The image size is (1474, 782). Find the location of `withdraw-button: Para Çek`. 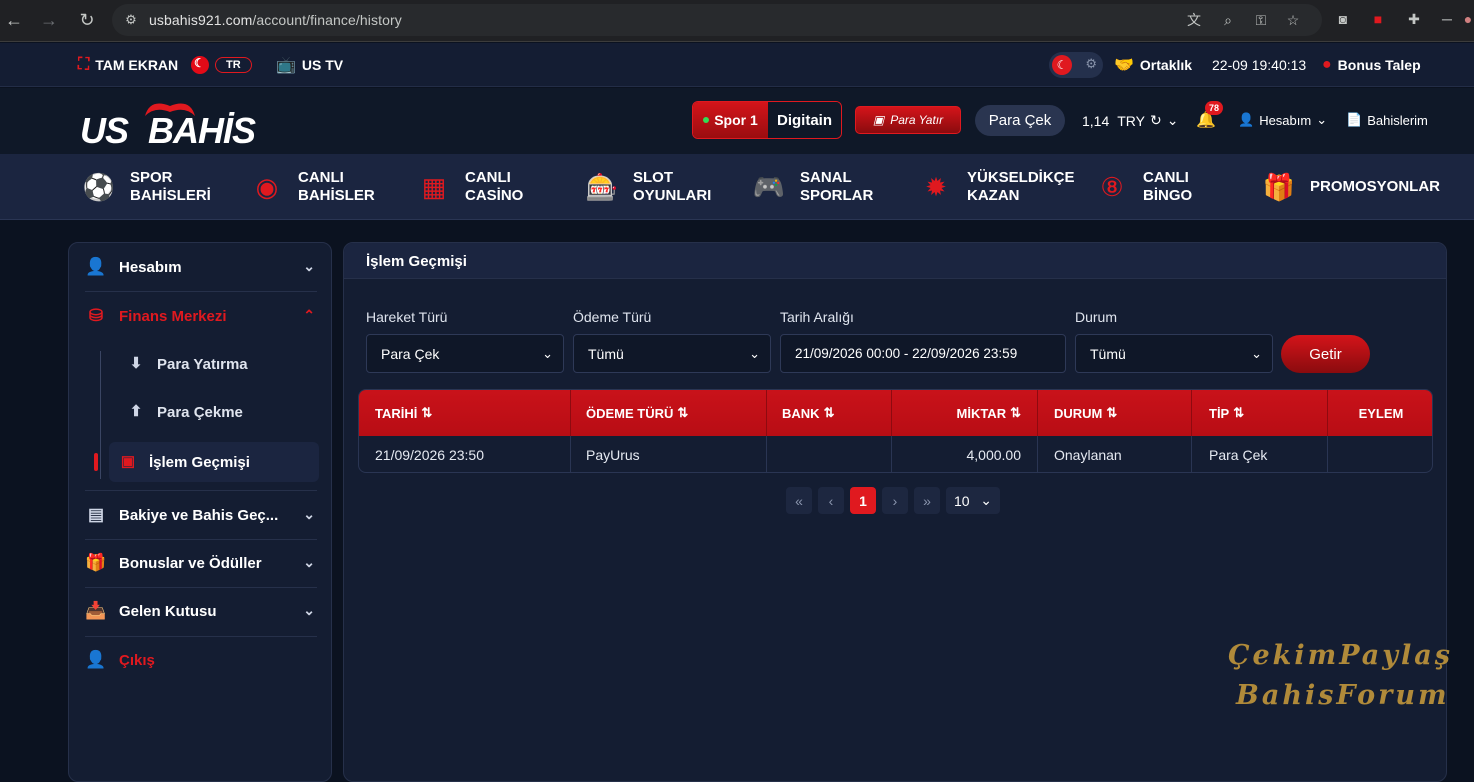

withdraw-button: Para Çek is located at coordinates (1020, 120).